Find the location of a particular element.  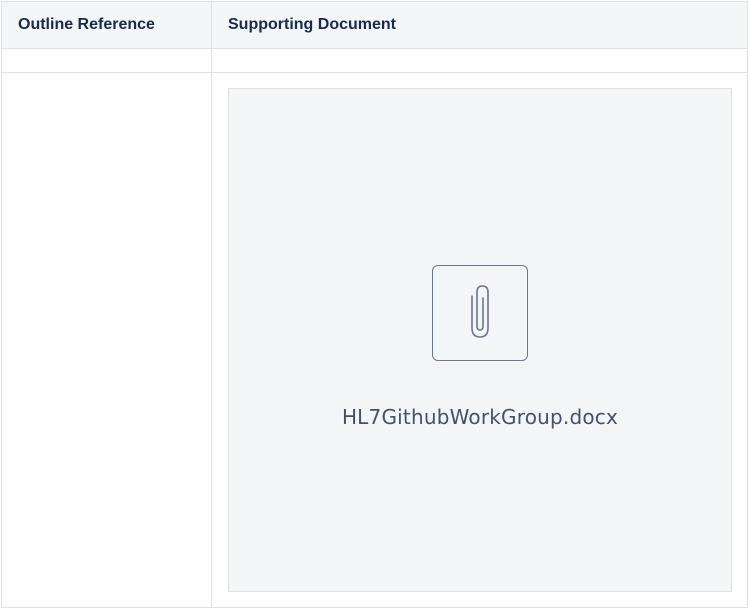

header-outline-reference: Outline Reference is located at coordinates (107, 25).